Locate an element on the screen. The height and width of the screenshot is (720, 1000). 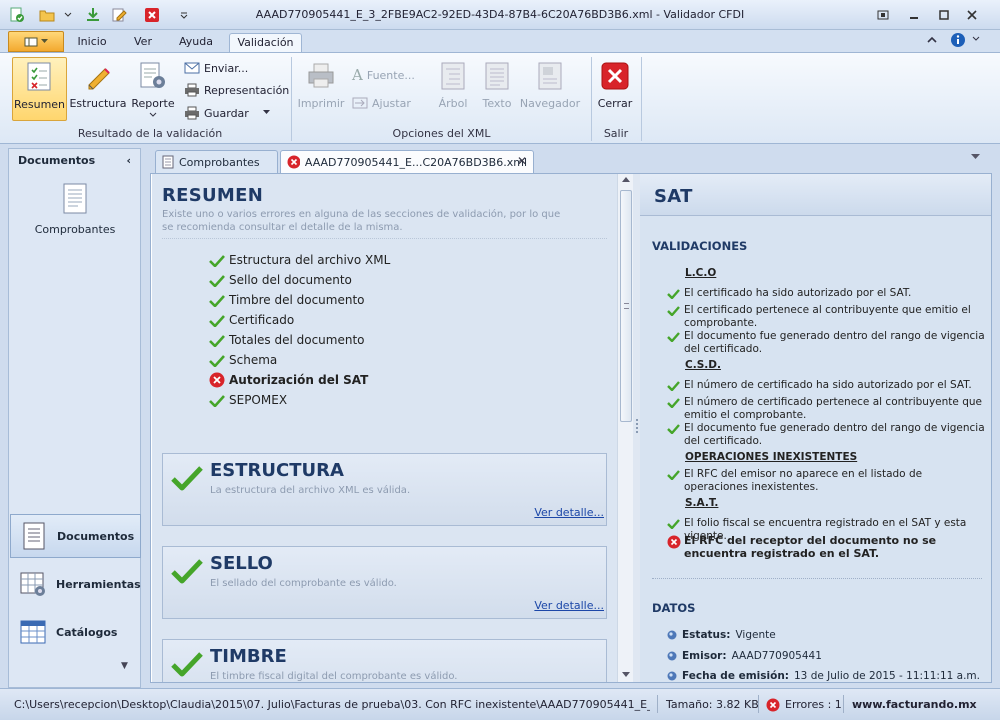
minimize-button is located at coordinates (914, 15).